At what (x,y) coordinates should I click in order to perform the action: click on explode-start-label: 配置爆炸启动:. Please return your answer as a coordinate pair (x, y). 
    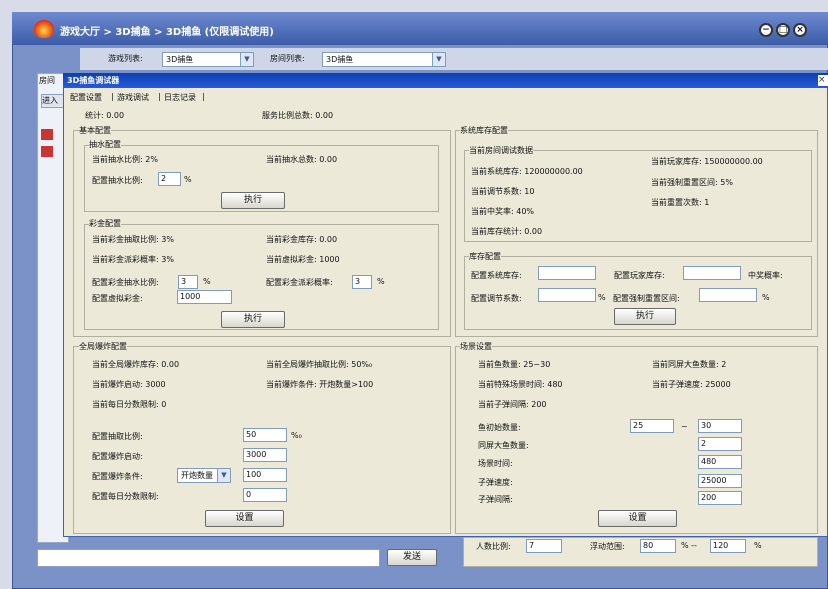
    Looking at the image, I should click on (117, 456).